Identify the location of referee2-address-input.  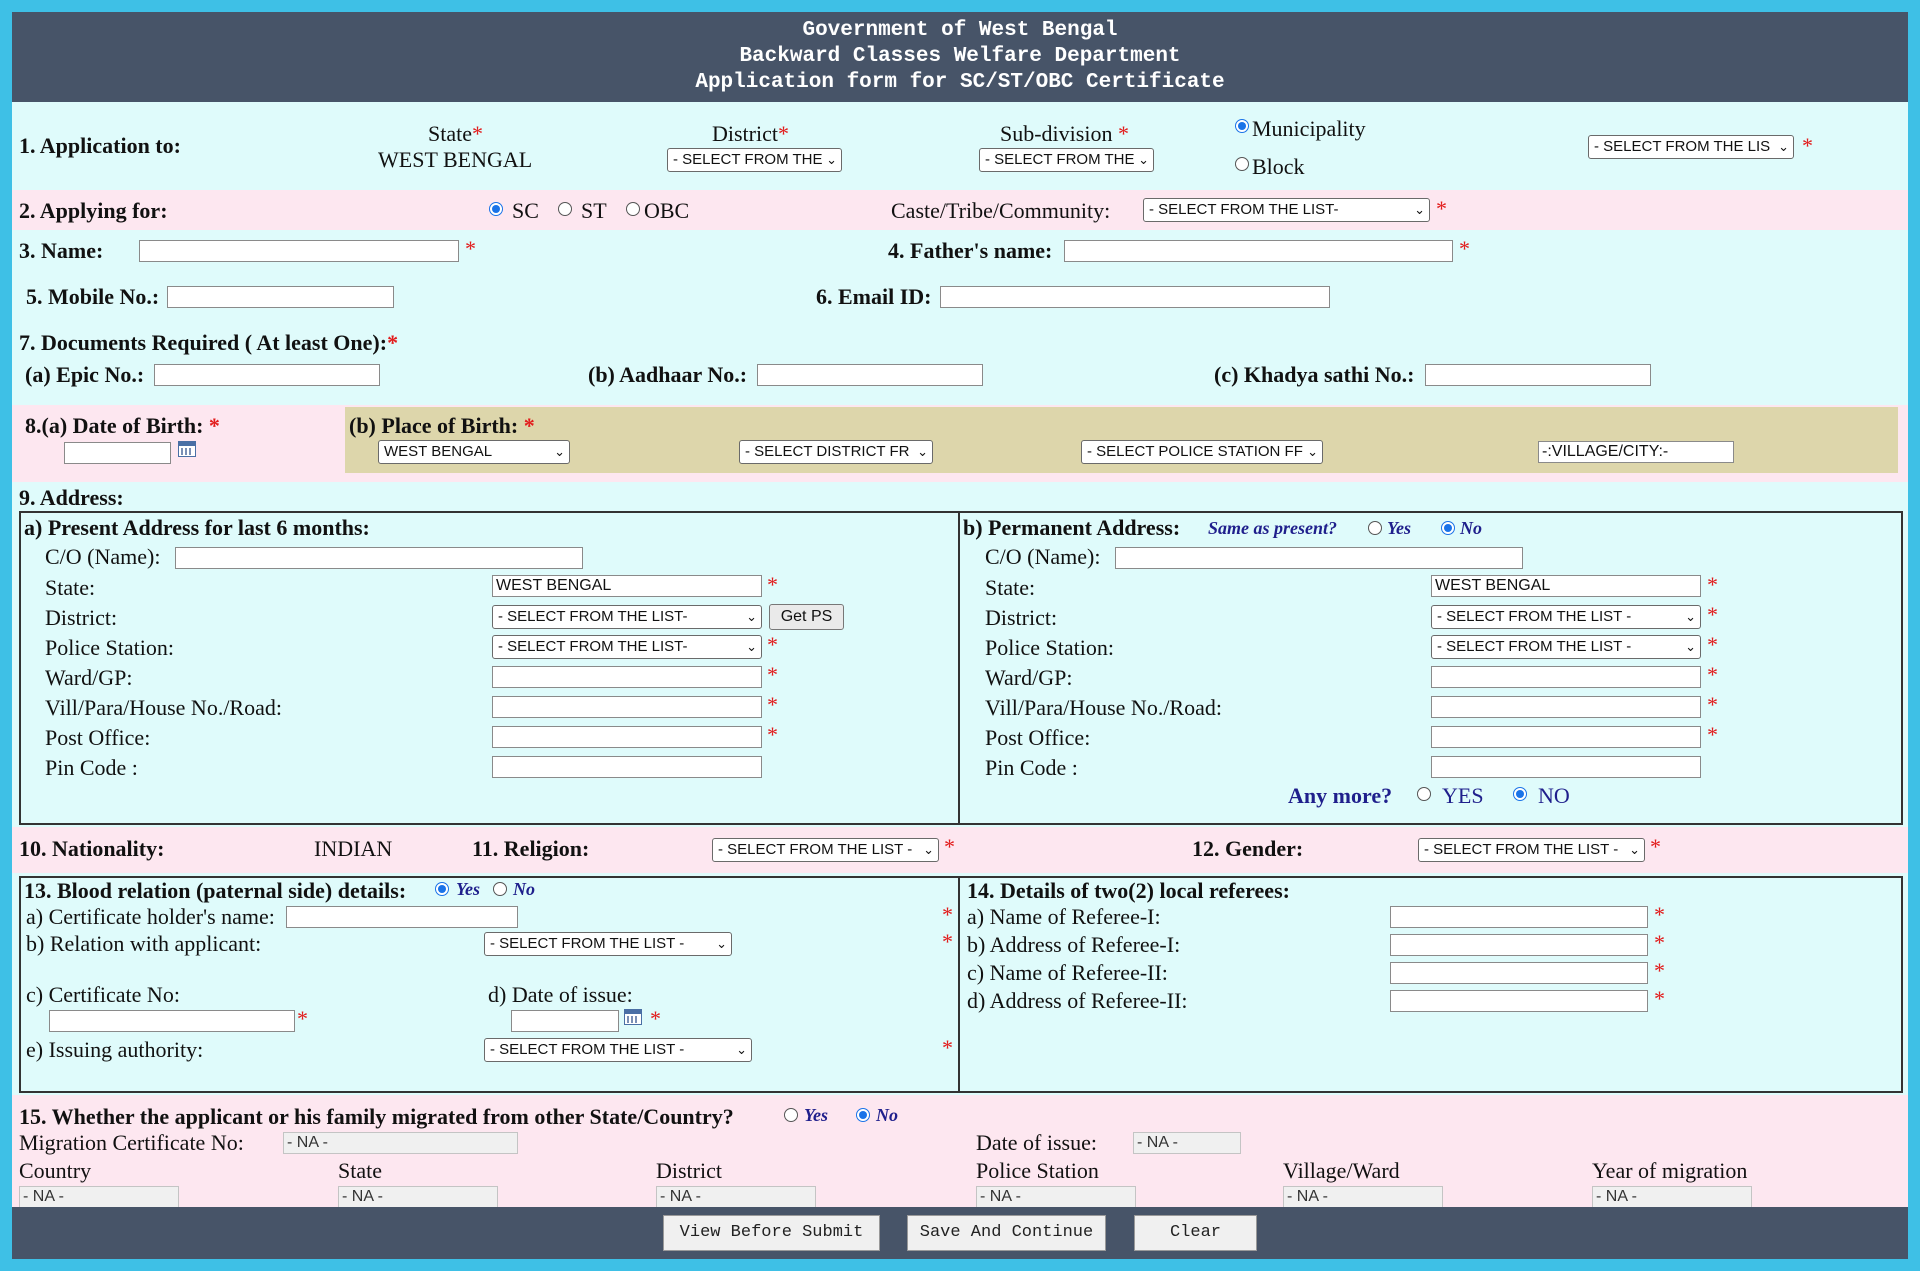
(1519, 1001).